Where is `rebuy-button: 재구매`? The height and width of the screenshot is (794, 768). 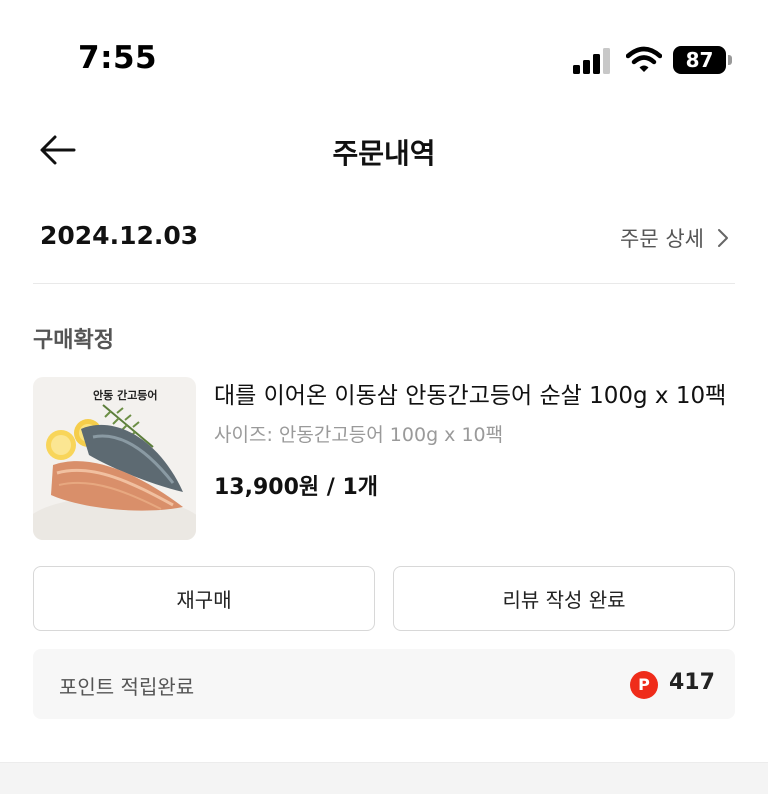
rebuy-button: 재구매 is located at coordinates (204, 598).